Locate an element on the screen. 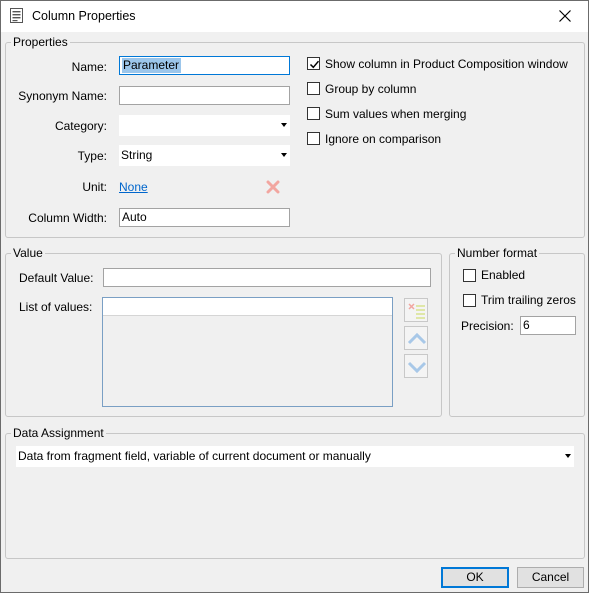 This screenshot has width=589, height=593. cancel-button: Cancel is located at coordinates (550, 577).